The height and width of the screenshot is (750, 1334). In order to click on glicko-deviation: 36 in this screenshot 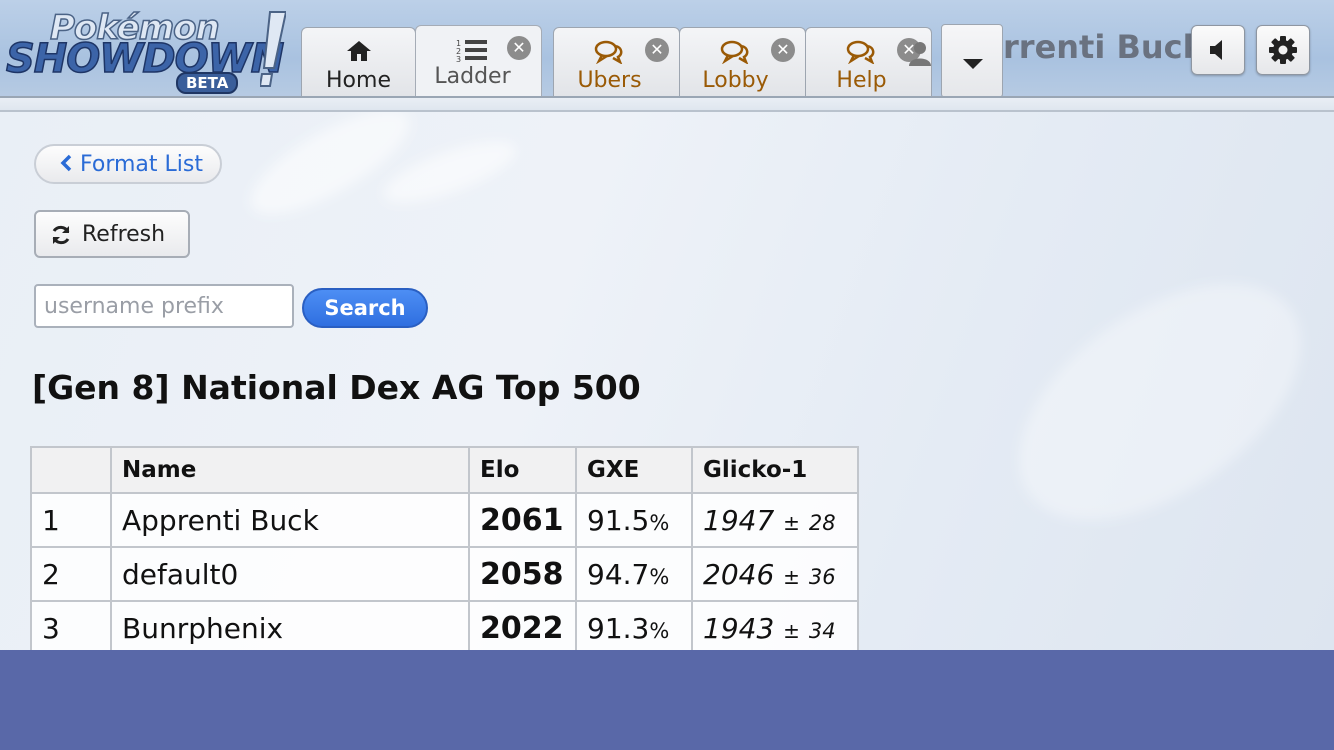, I will do `click(822, 576)`.